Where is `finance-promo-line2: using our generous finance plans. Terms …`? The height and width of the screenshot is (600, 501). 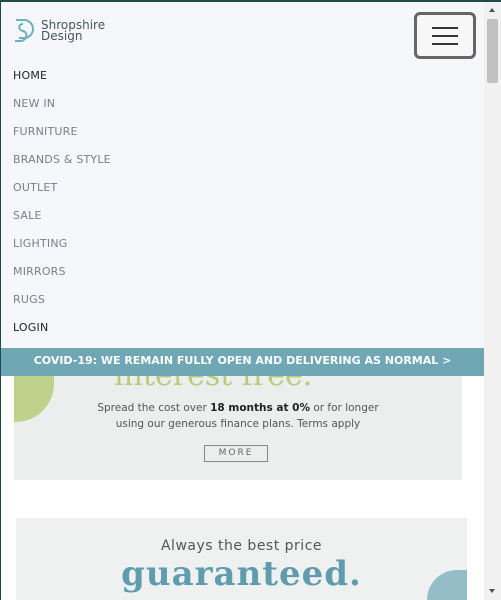 finance-promo-line2: using our generous finance plans. Terms … is located at coordinates (238, 424).